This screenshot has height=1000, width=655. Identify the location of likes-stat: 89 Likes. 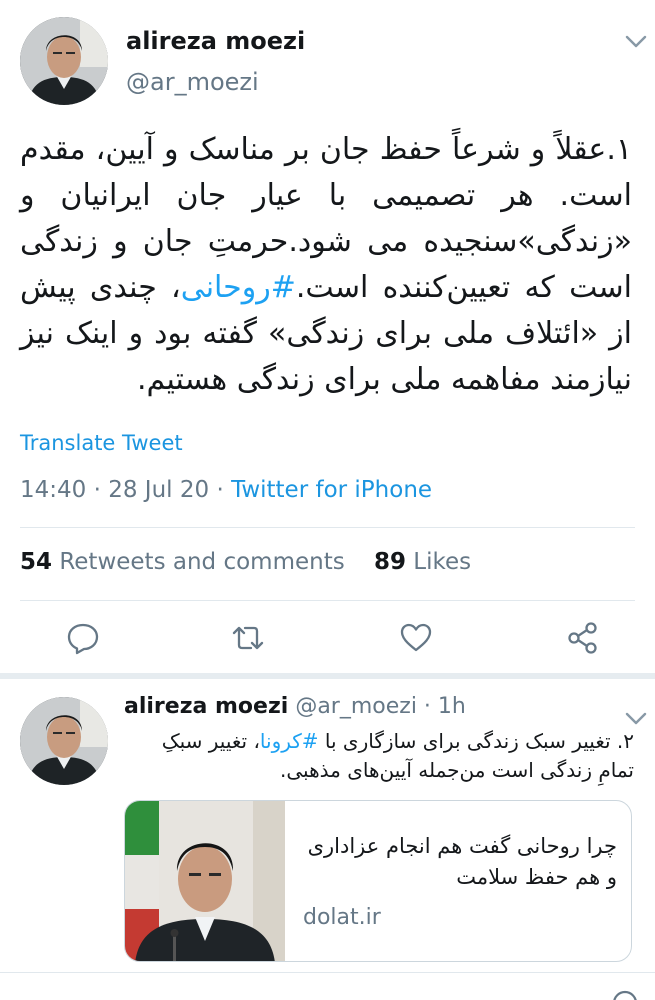
(422, 562).